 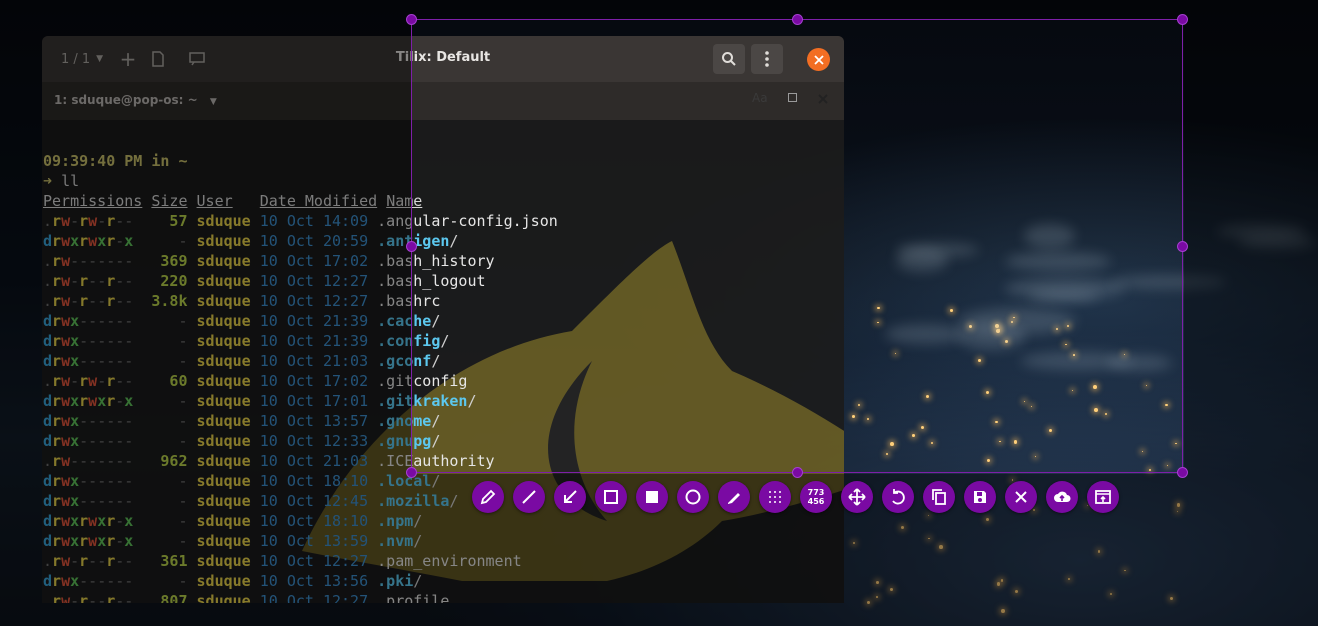 What do you see at coordinates (797, 472) in the screenshot?
I see `resize-handle-bottom` at bounding box center [797, 472].